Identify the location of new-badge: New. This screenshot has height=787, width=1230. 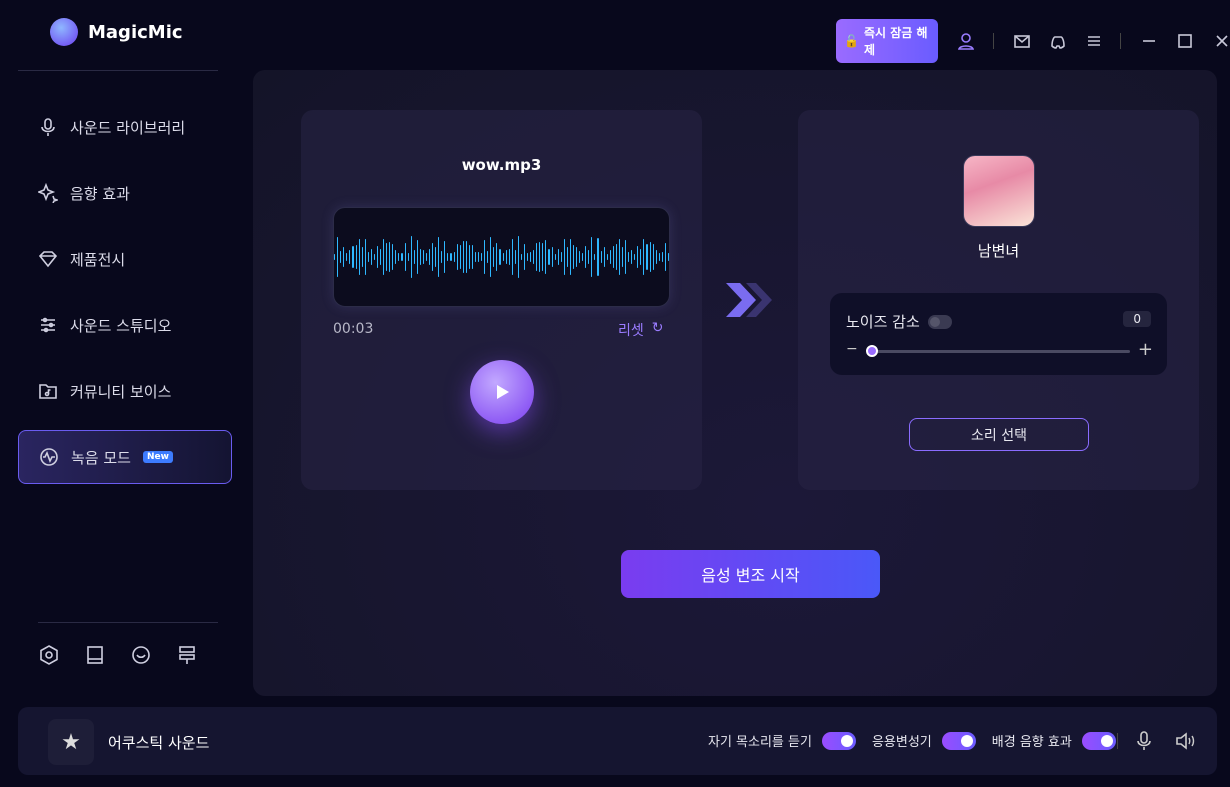
(157, 457).